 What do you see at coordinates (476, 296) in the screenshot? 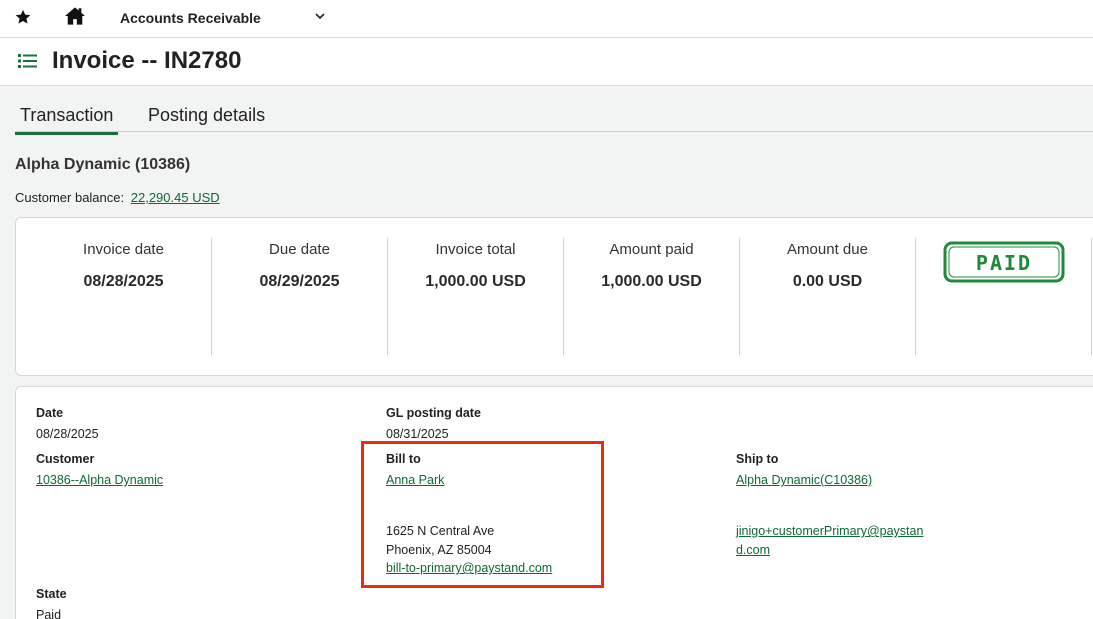
I see `invoice-total-column: Invoice total 1,000.00 USD` at bounding box center [476, 296].